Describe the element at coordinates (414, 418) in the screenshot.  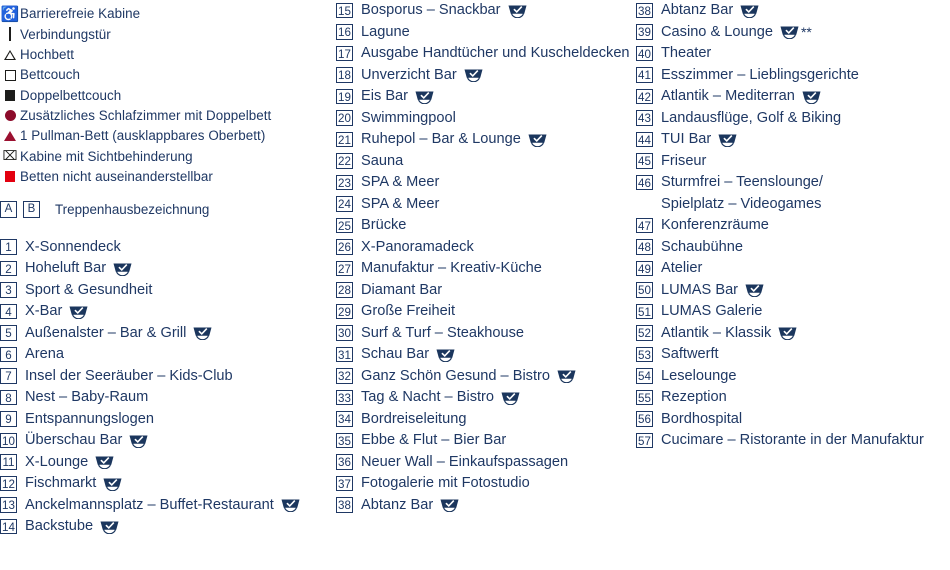
I see `venue-label: Bordreiseleitung` at that location.